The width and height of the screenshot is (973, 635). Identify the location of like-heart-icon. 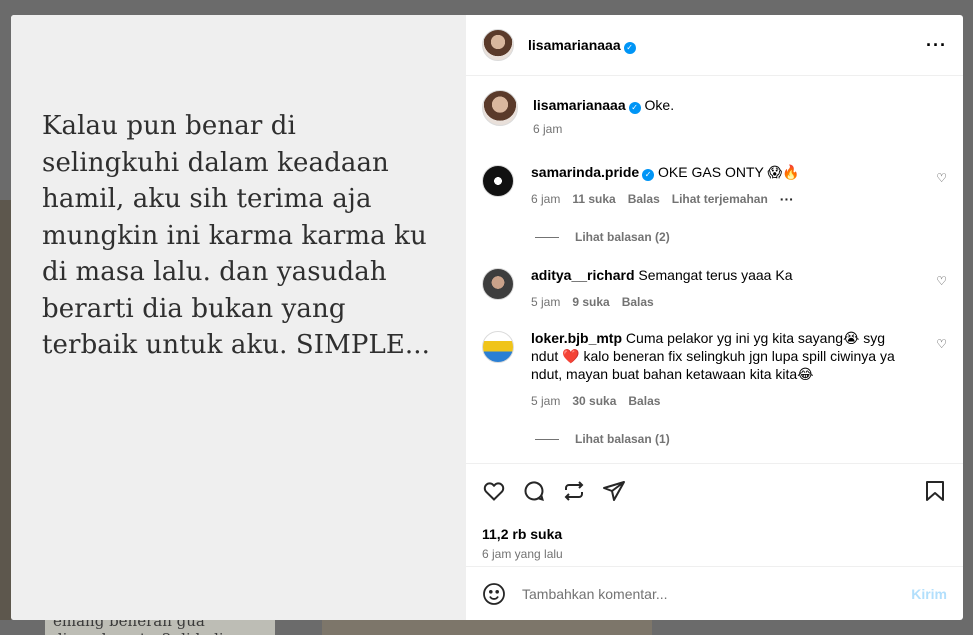
(494, 491).